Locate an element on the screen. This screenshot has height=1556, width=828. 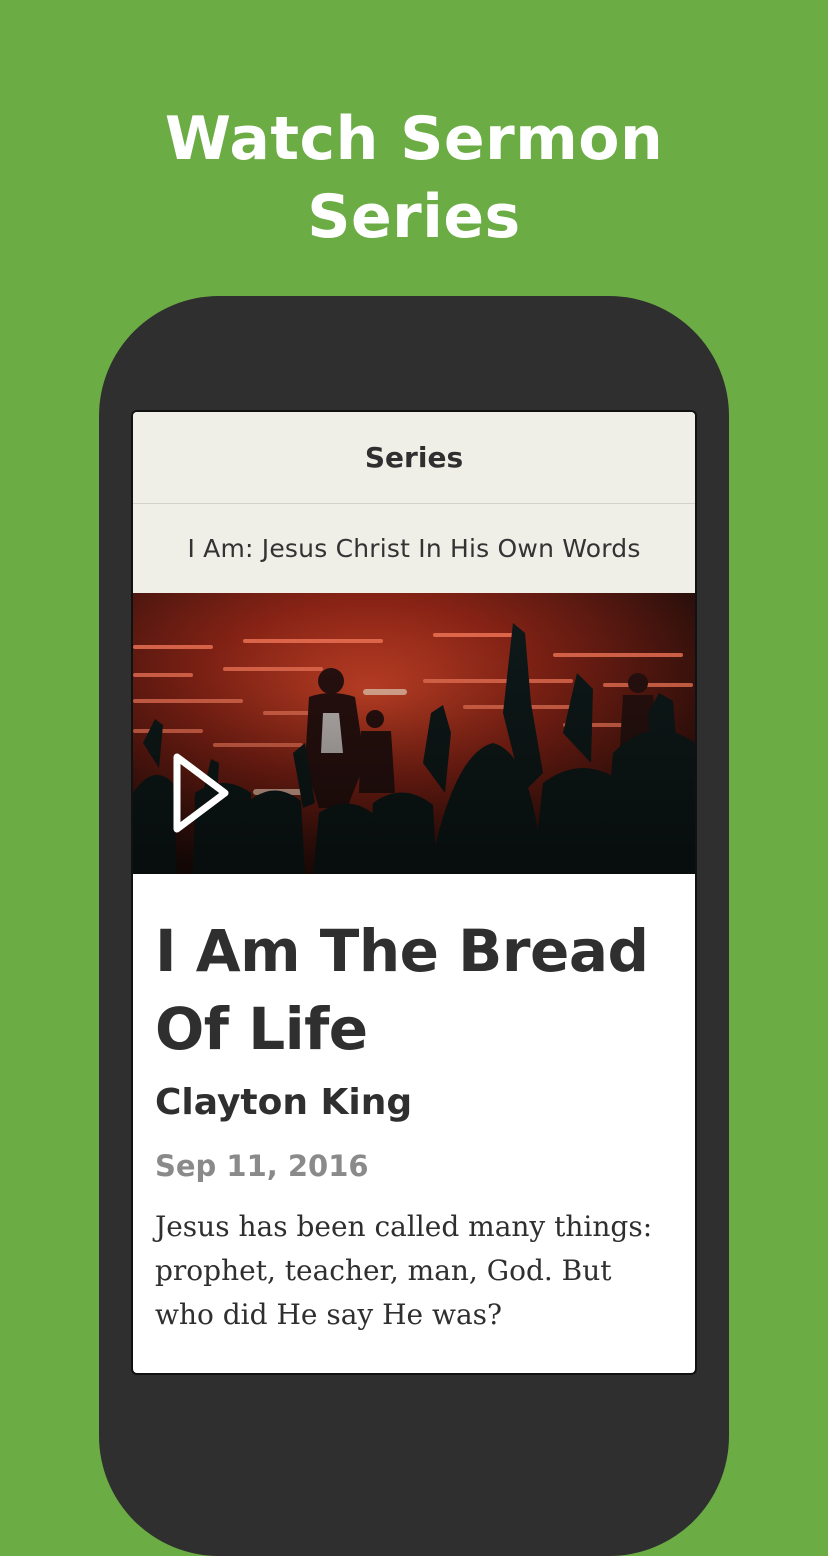
promo-title-line-2: Series is located at coordinates (414, 217).